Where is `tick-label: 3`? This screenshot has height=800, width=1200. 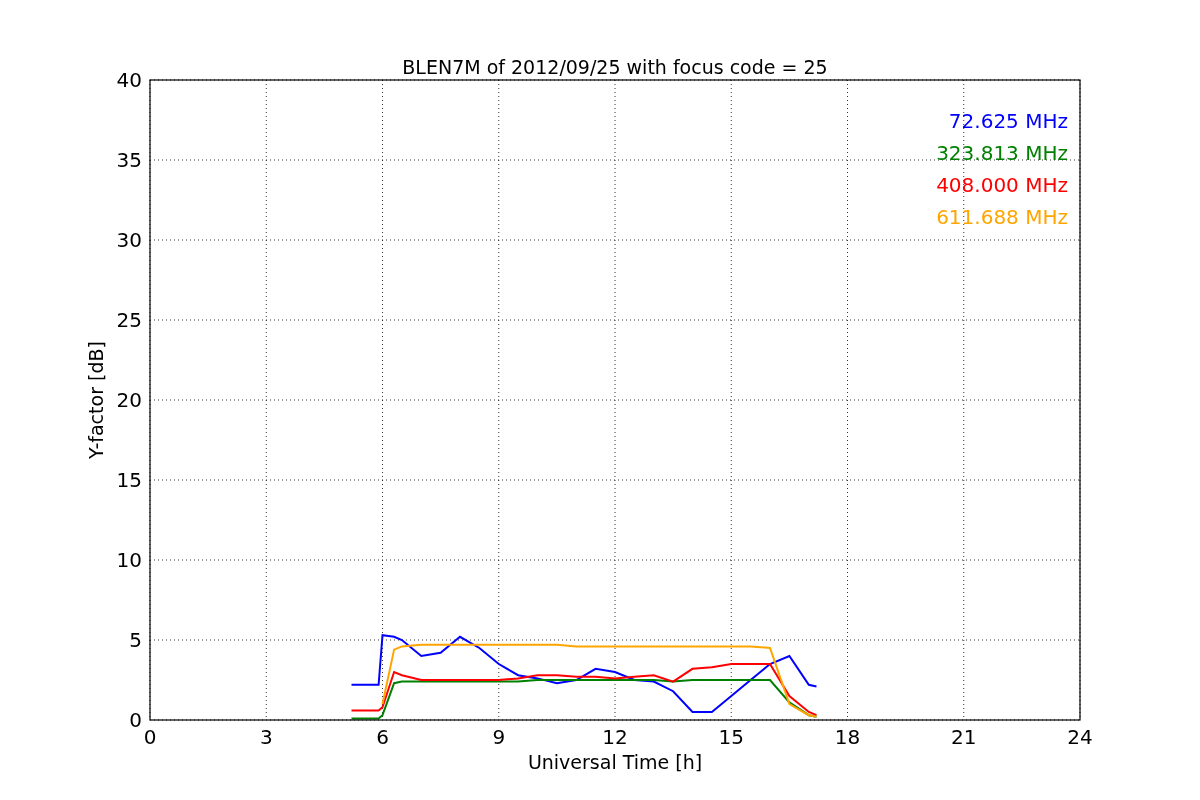
tick-label: 3 is located at coordinates (266, 737).